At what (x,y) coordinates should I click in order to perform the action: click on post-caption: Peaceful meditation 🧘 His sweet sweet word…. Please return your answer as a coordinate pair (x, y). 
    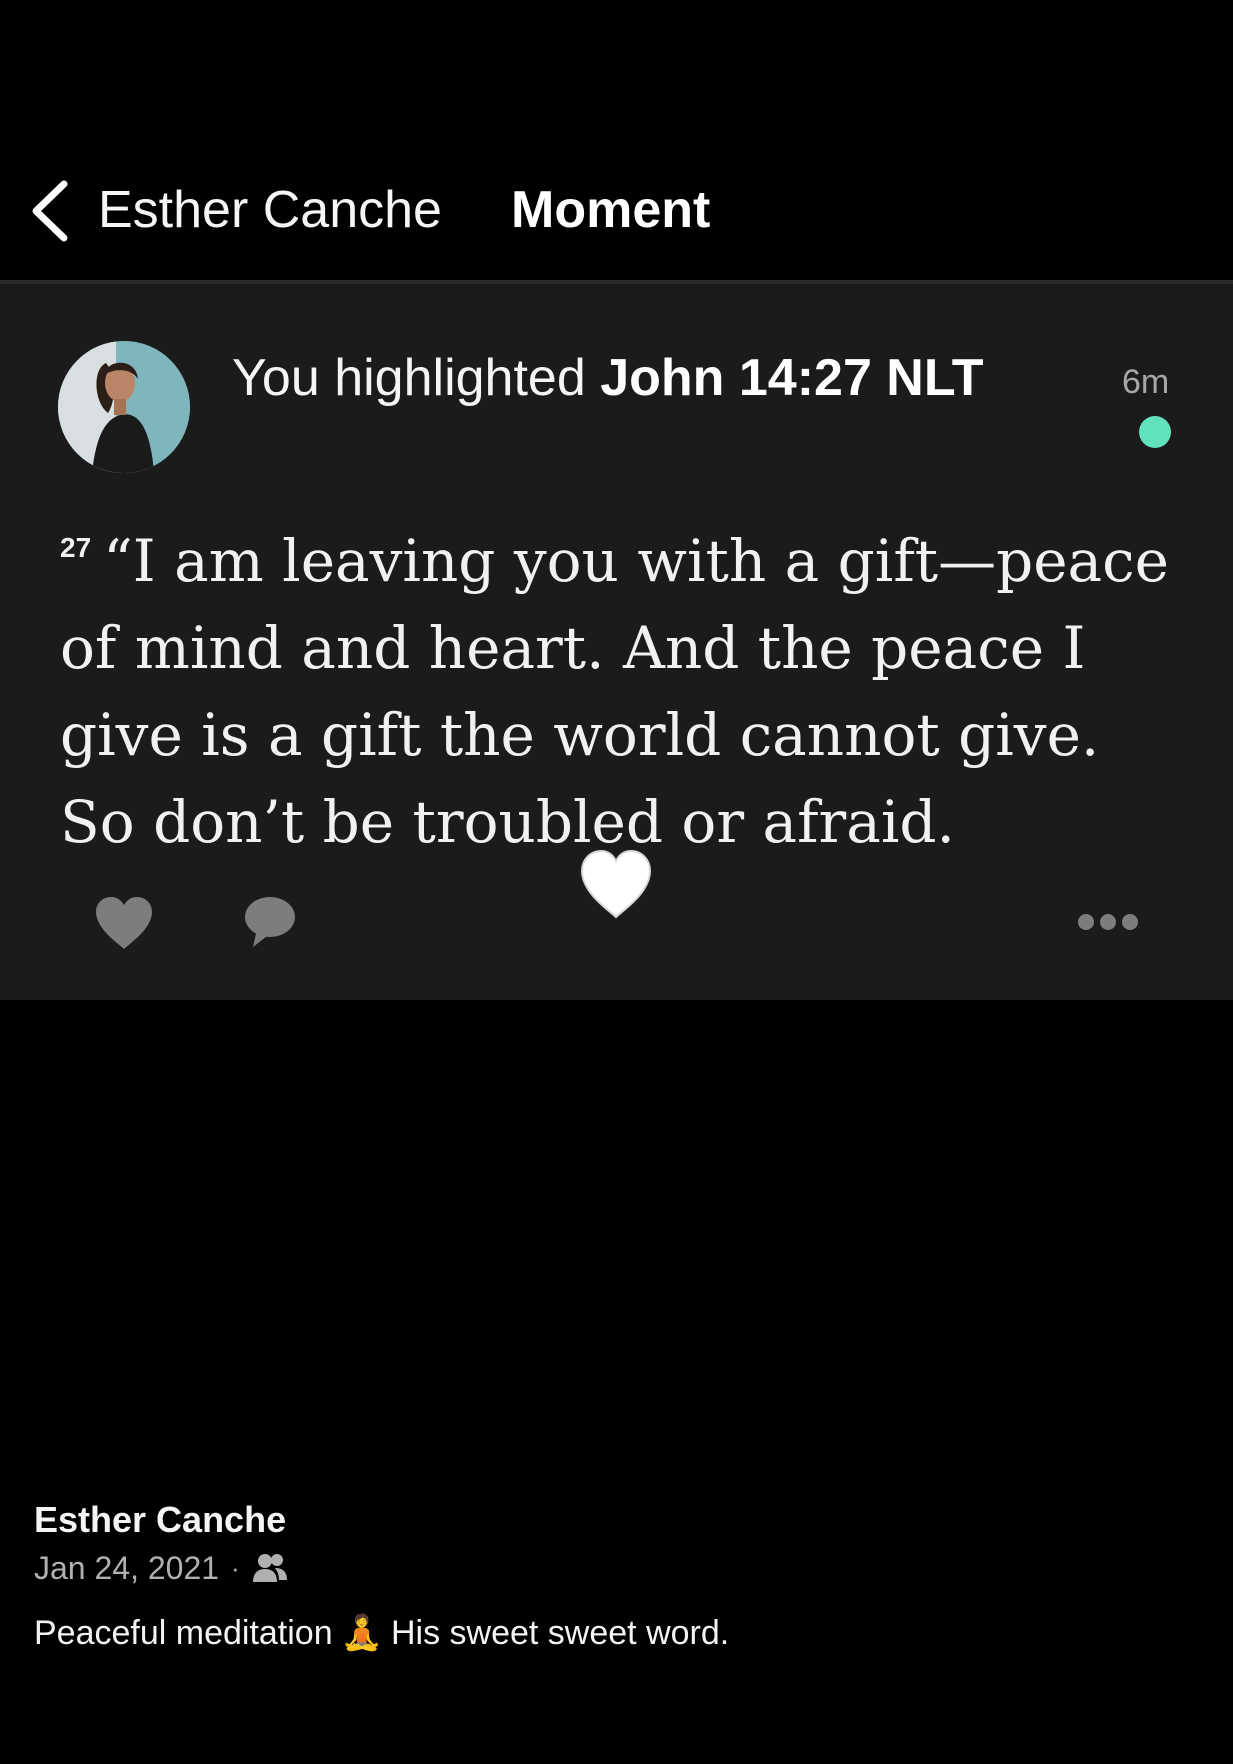
    Looking at the image, I should click on (381, 1633).